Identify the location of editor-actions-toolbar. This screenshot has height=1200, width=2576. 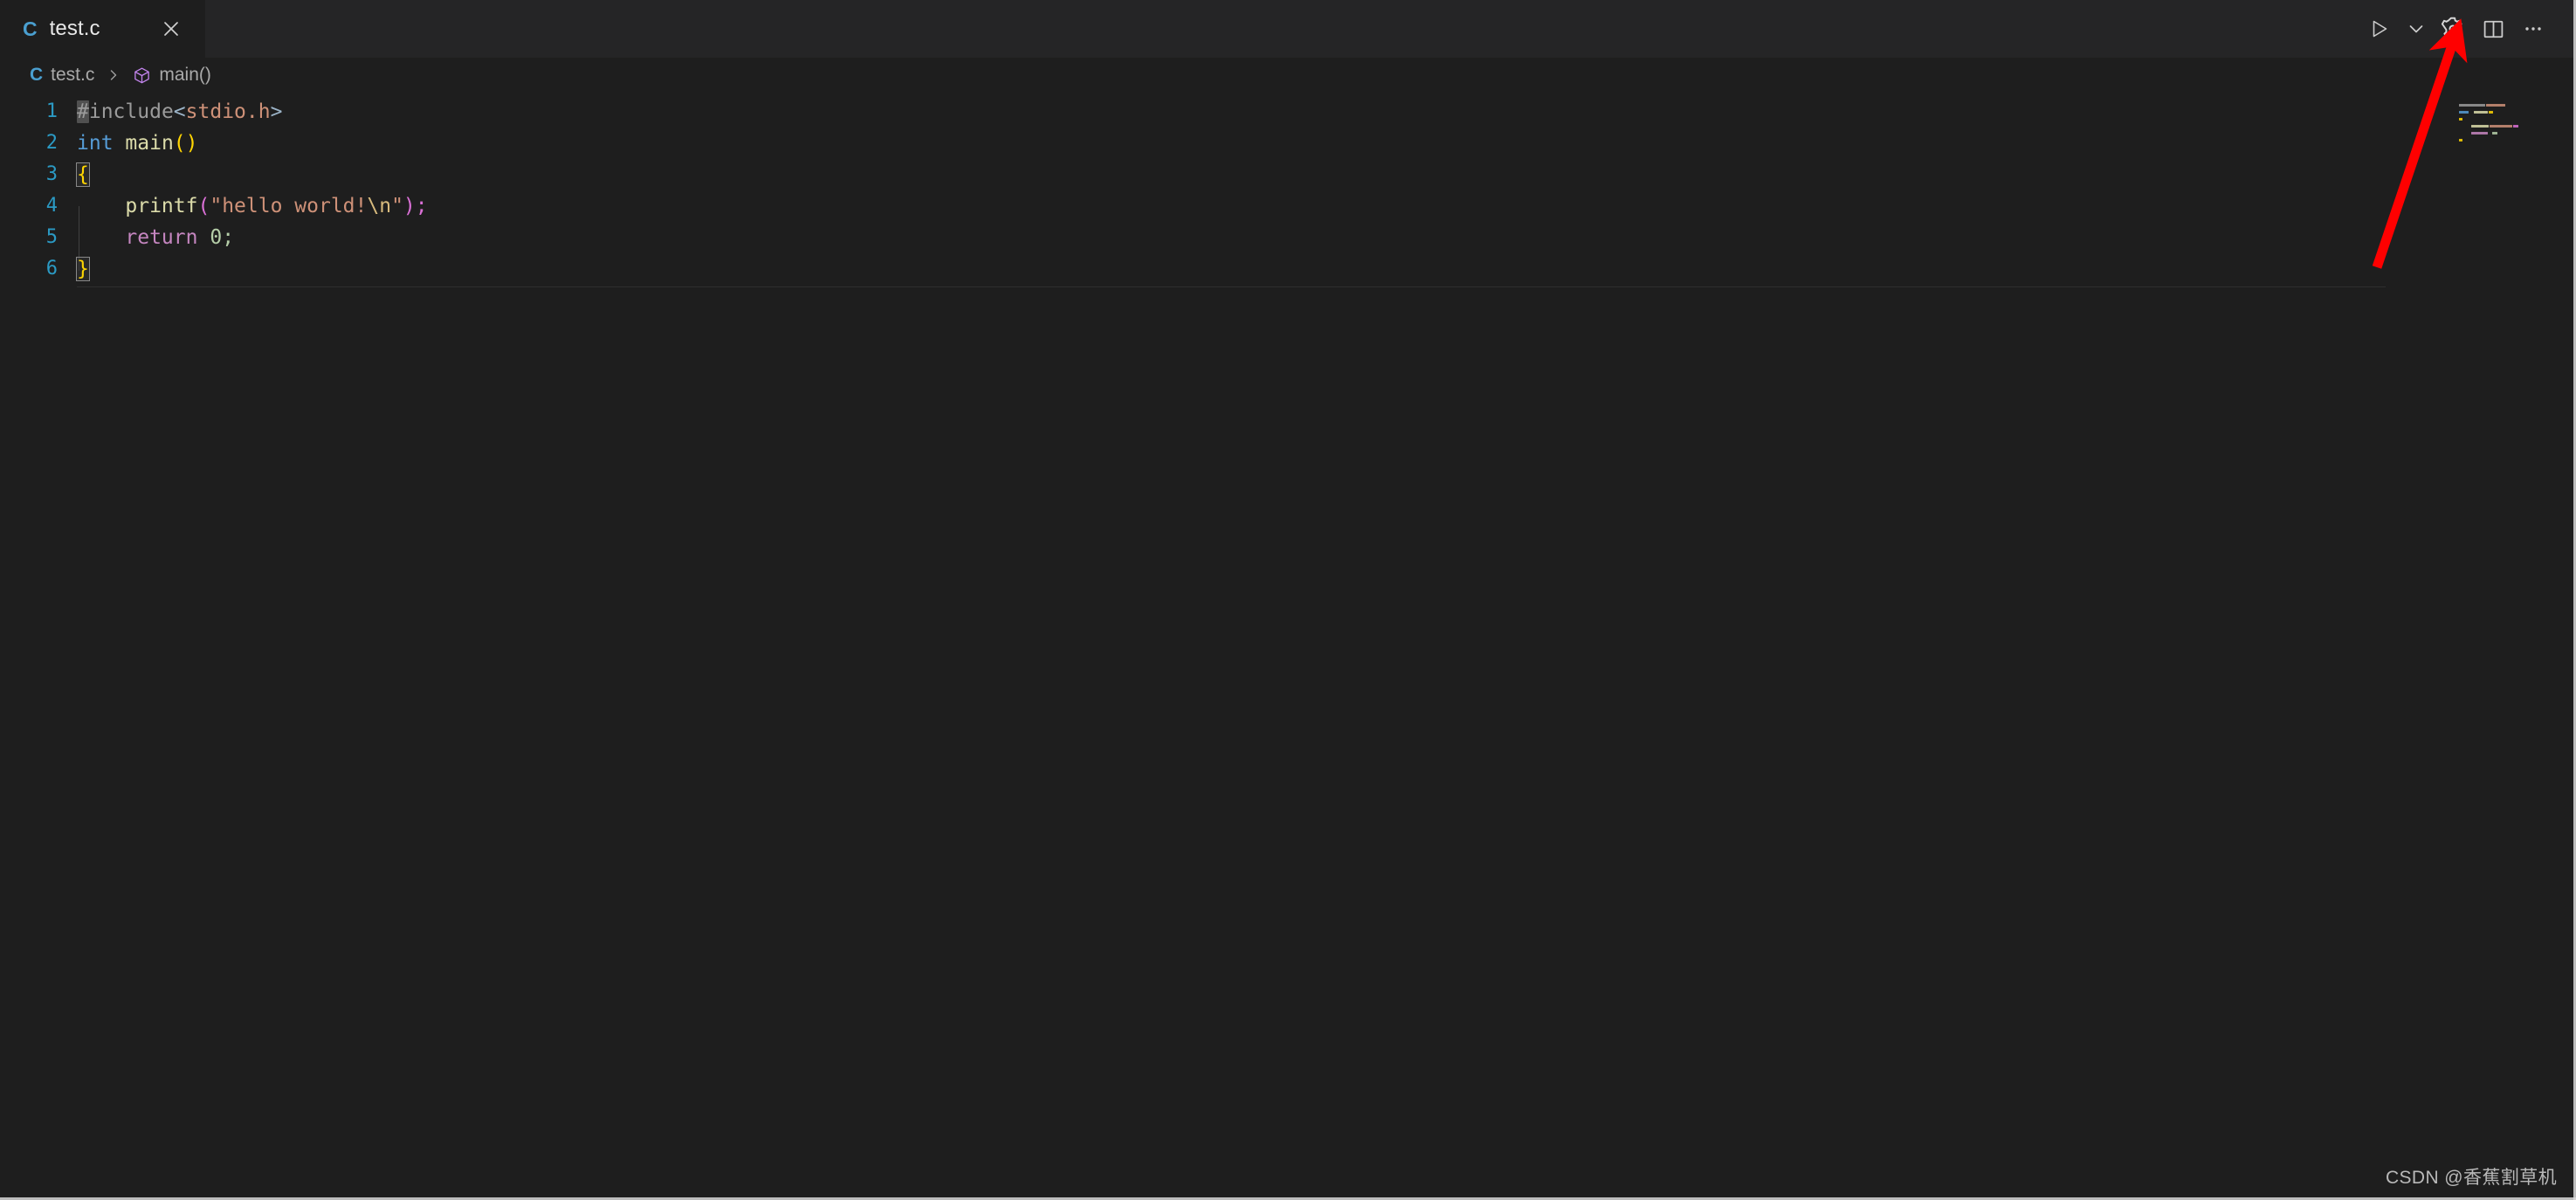
(2467, 29).